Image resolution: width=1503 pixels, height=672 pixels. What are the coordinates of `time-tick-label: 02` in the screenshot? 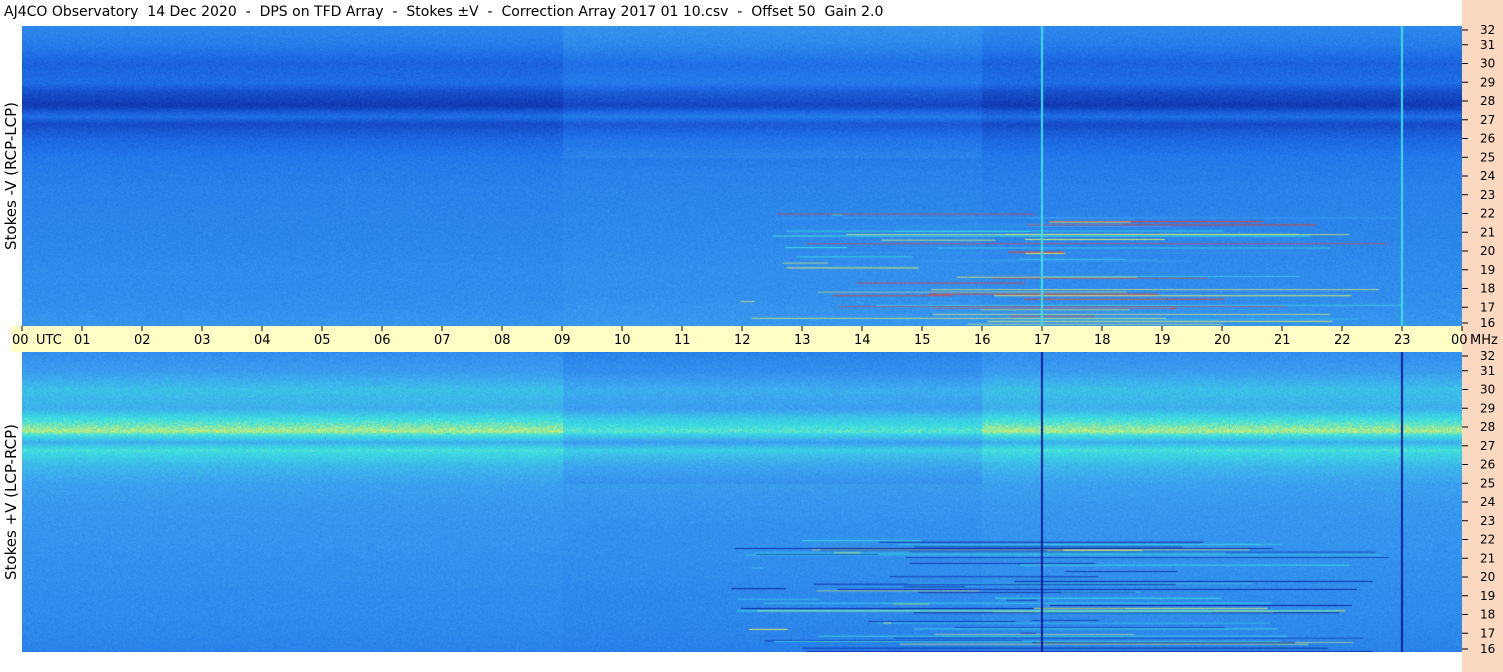 It's located at (142, 340).